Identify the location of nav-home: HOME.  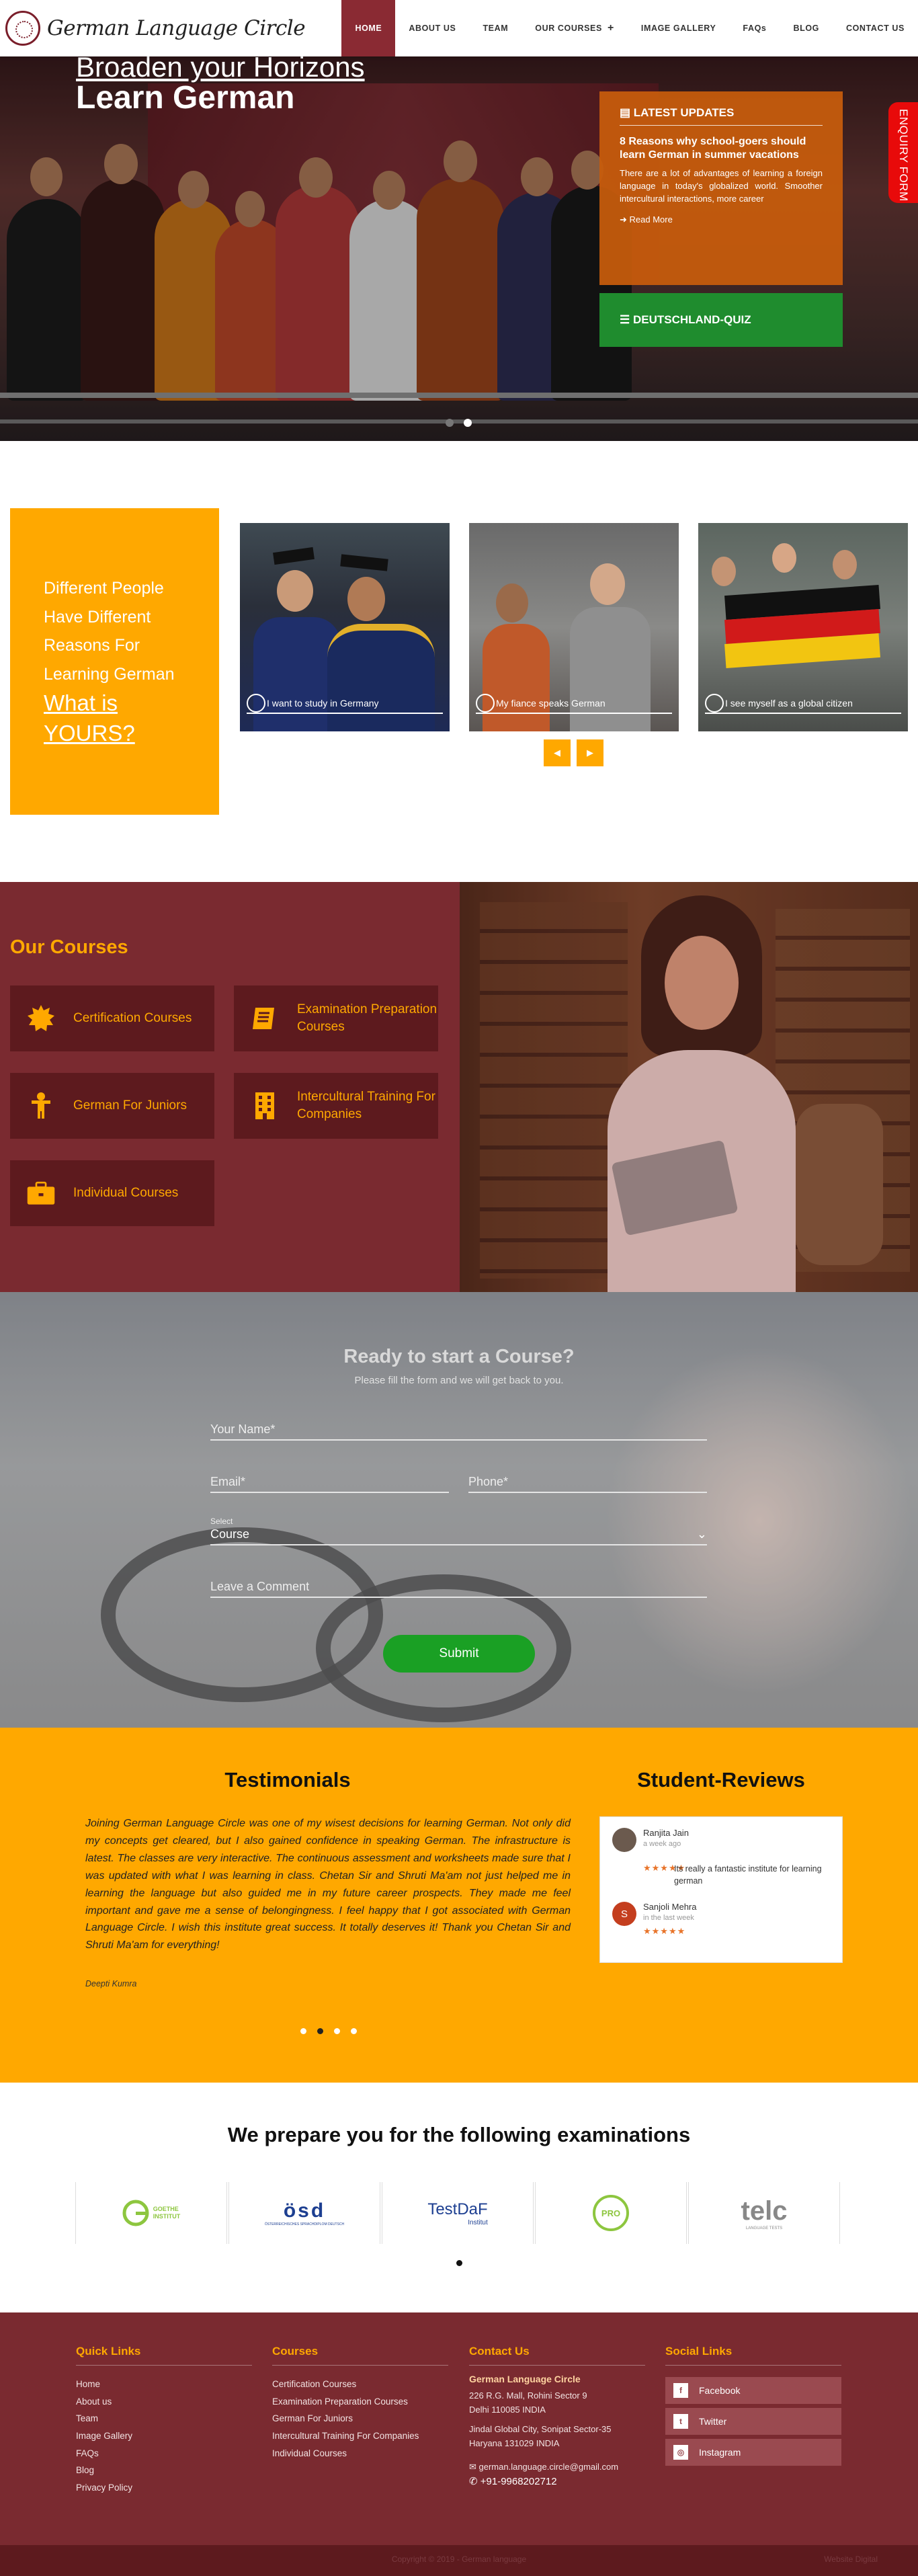
(368, 28).